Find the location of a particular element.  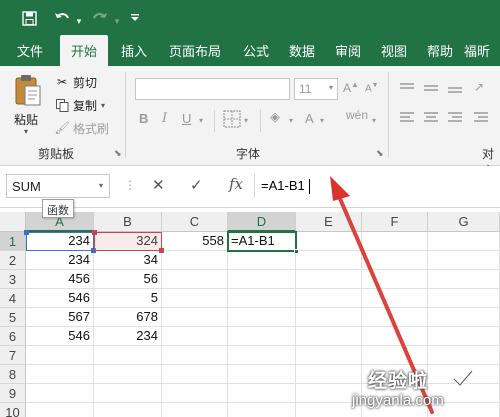

cell-b8 is located at coordinates (128, 374).